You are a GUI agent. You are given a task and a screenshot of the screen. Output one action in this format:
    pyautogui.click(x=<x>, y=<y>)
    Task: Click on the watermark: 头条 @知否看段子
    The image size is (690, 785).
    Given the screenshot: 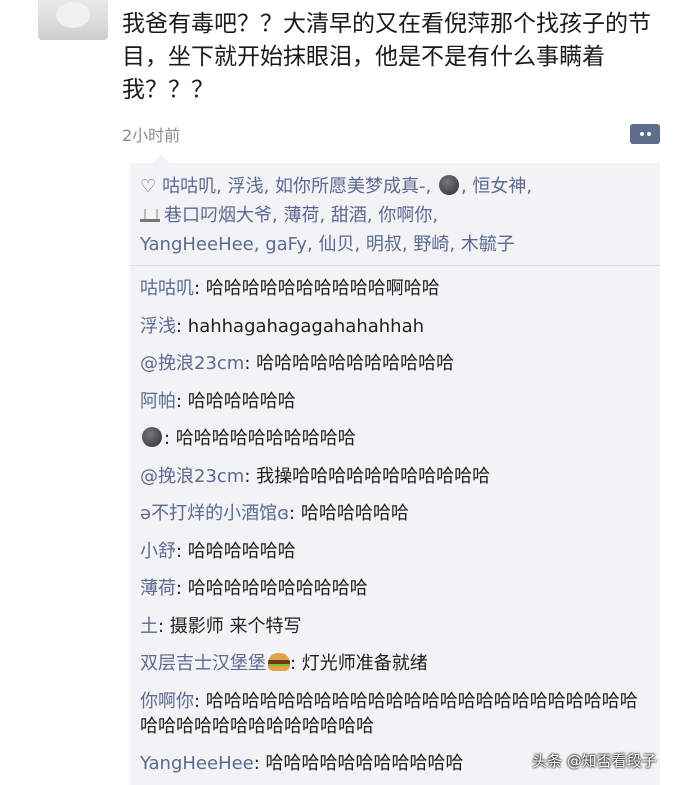 What is the action you would take?
    pyautogui.click(x=594, y=761)
    